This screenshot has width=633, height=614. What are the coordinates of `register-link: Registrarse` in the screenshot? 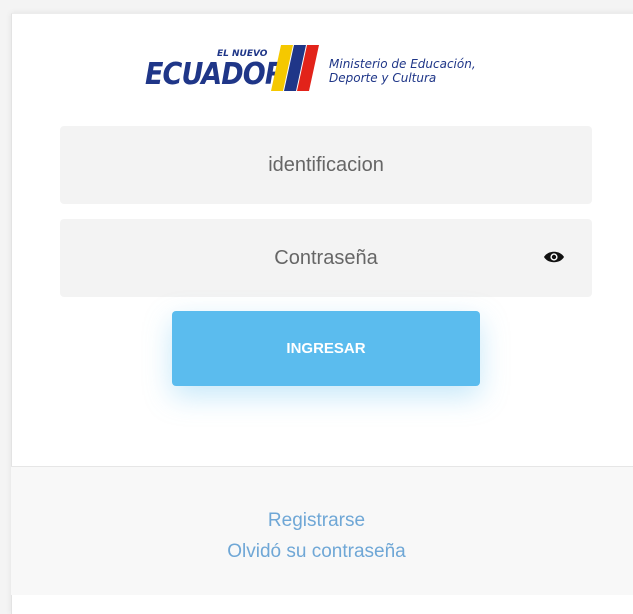 It's located at (316, 521).